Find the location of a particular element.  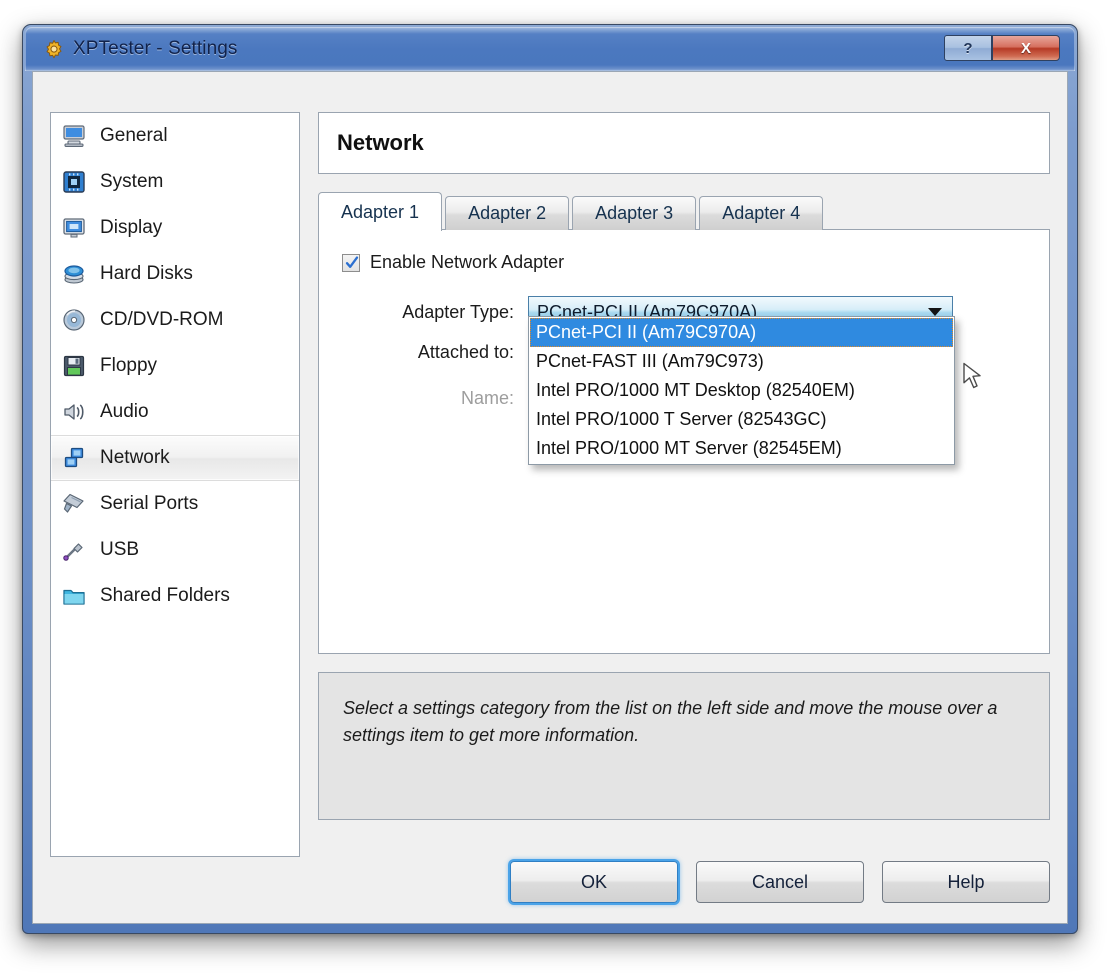

name-row: Name: is located at coordinates (435, 398).